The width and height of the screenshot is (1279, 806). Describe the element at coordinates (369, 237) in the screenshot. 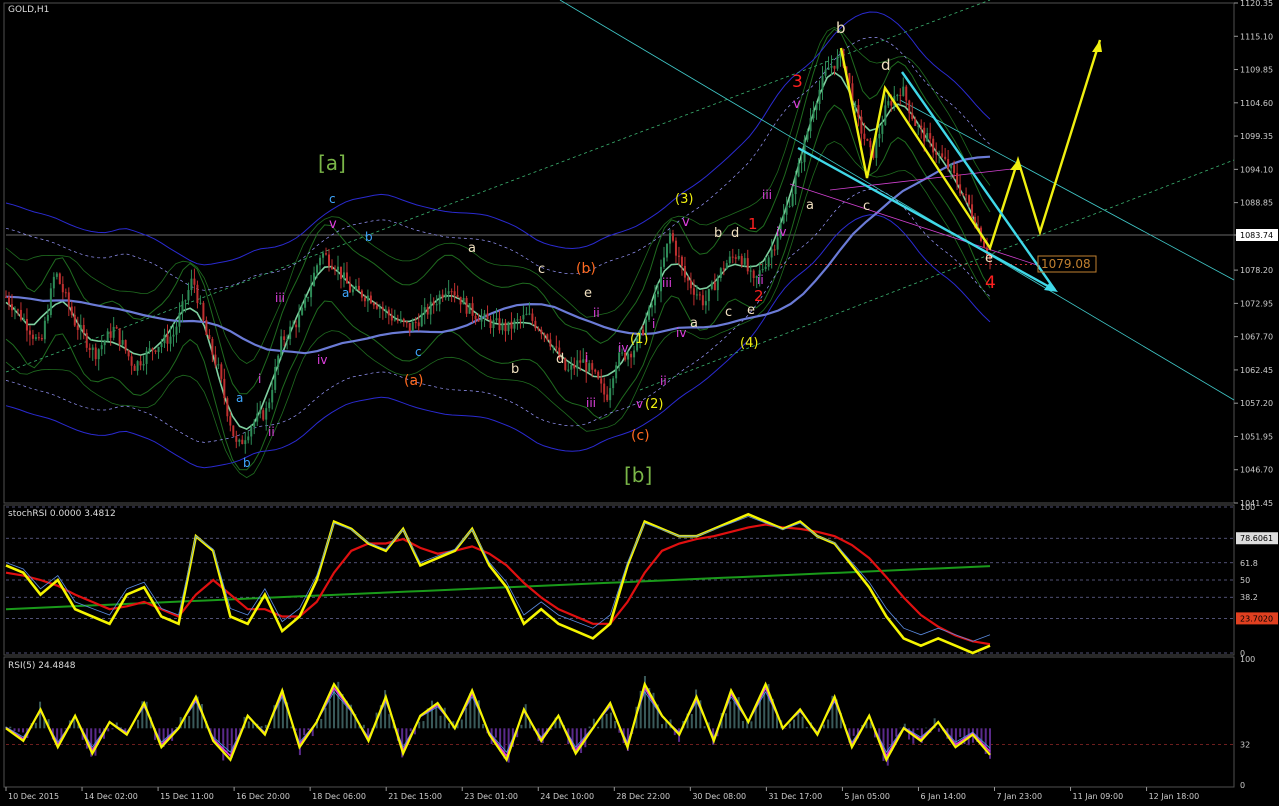

I see `wave-label: b` at that location.